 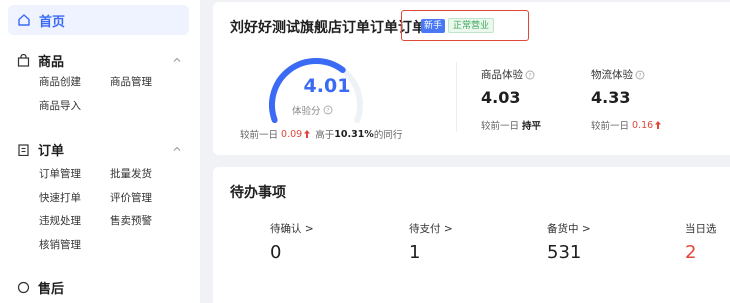 What do you see at coordinates (23, 60) in the screenshot?
I see `bag-icon` at bounding box center [23, 60].